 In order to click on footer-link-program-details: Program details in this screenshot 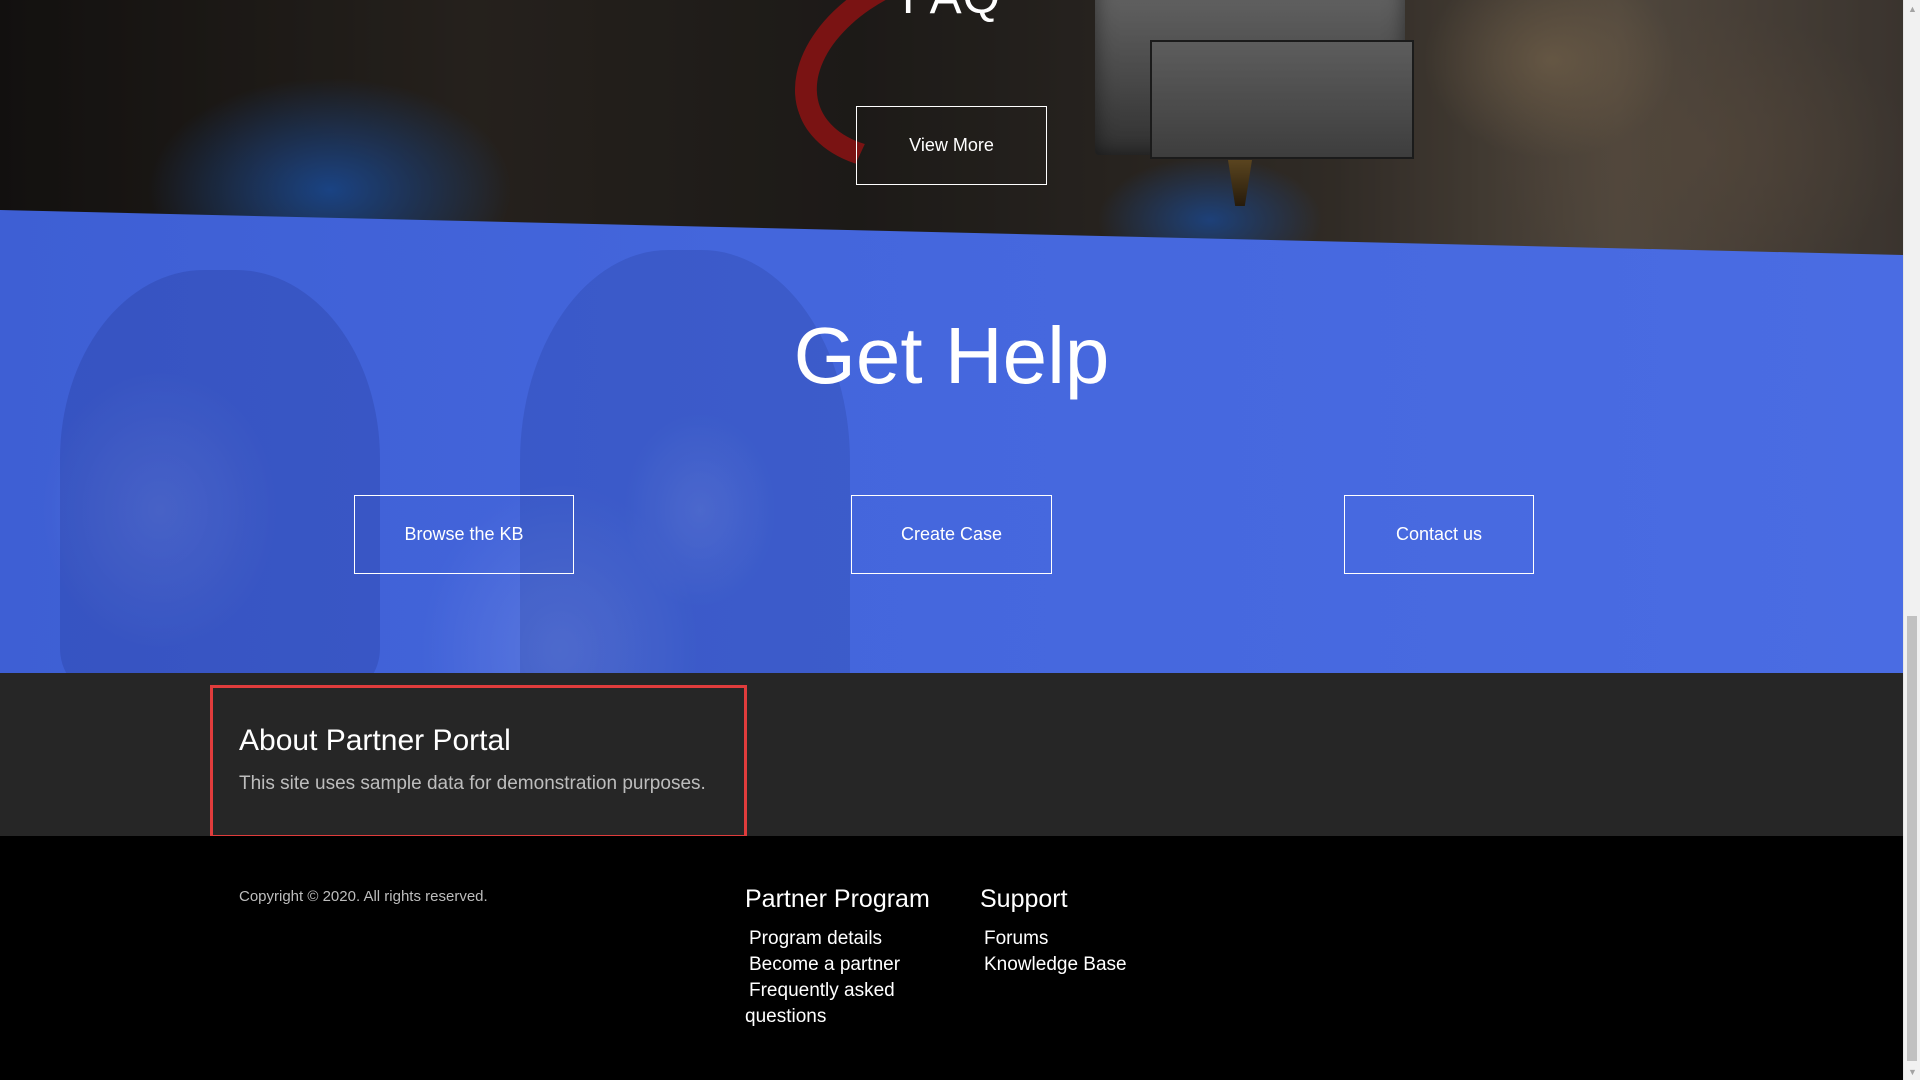, I will do `click(830, 939)`.